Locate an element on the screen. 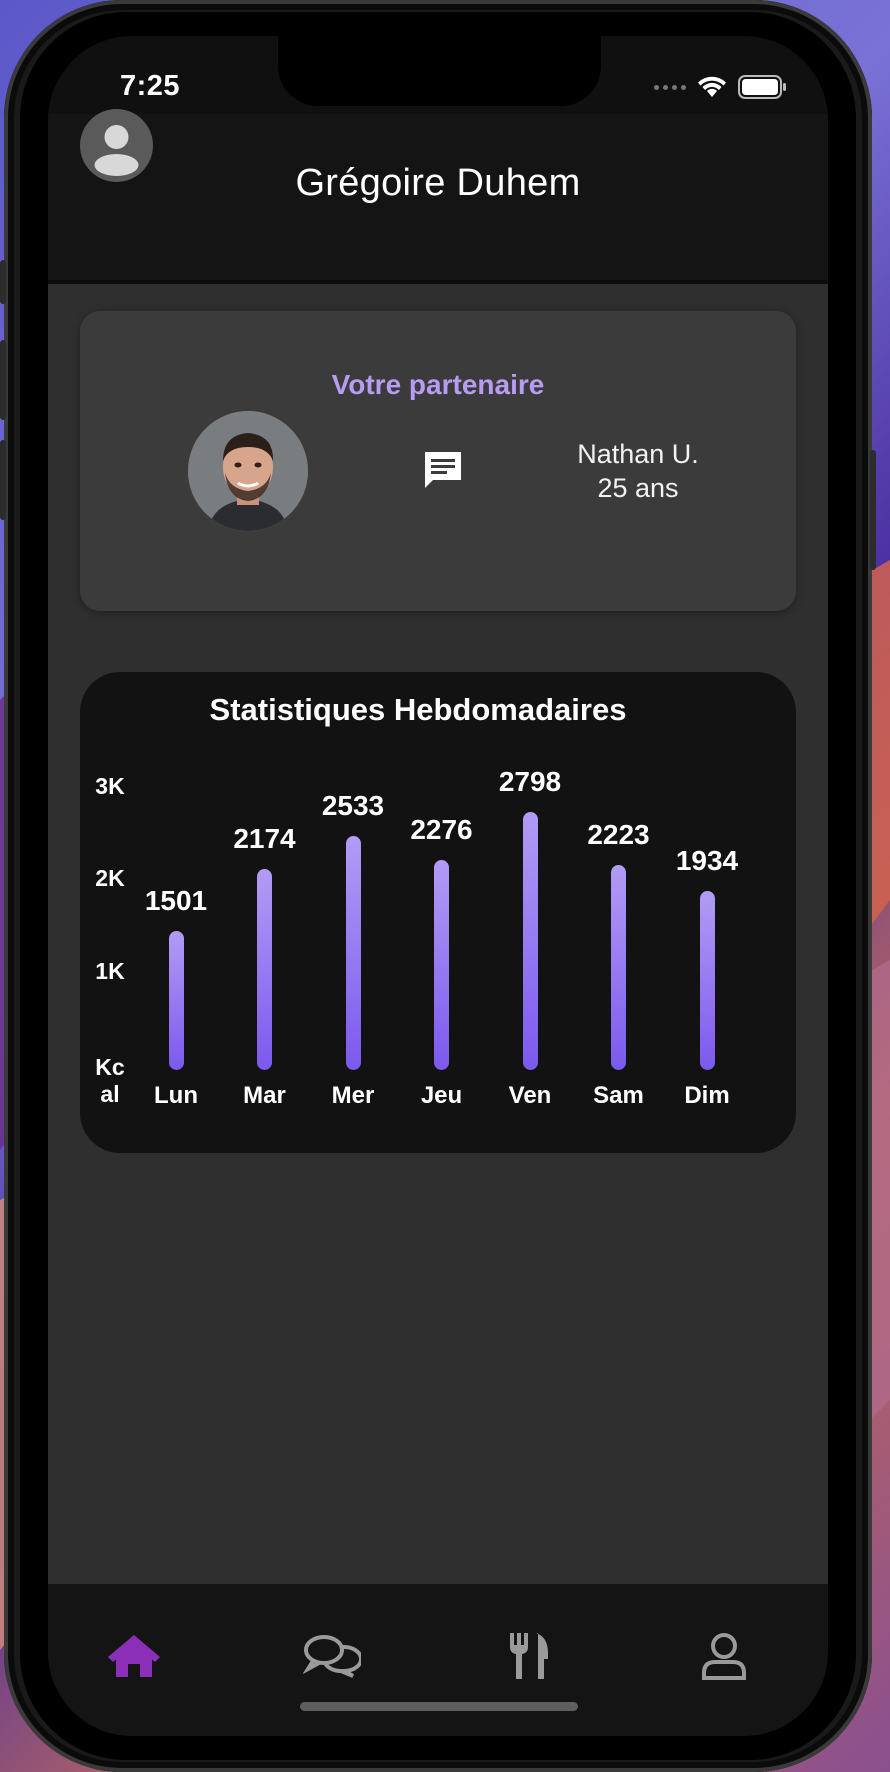  tab-meals is located at coordinates (529, 1656).